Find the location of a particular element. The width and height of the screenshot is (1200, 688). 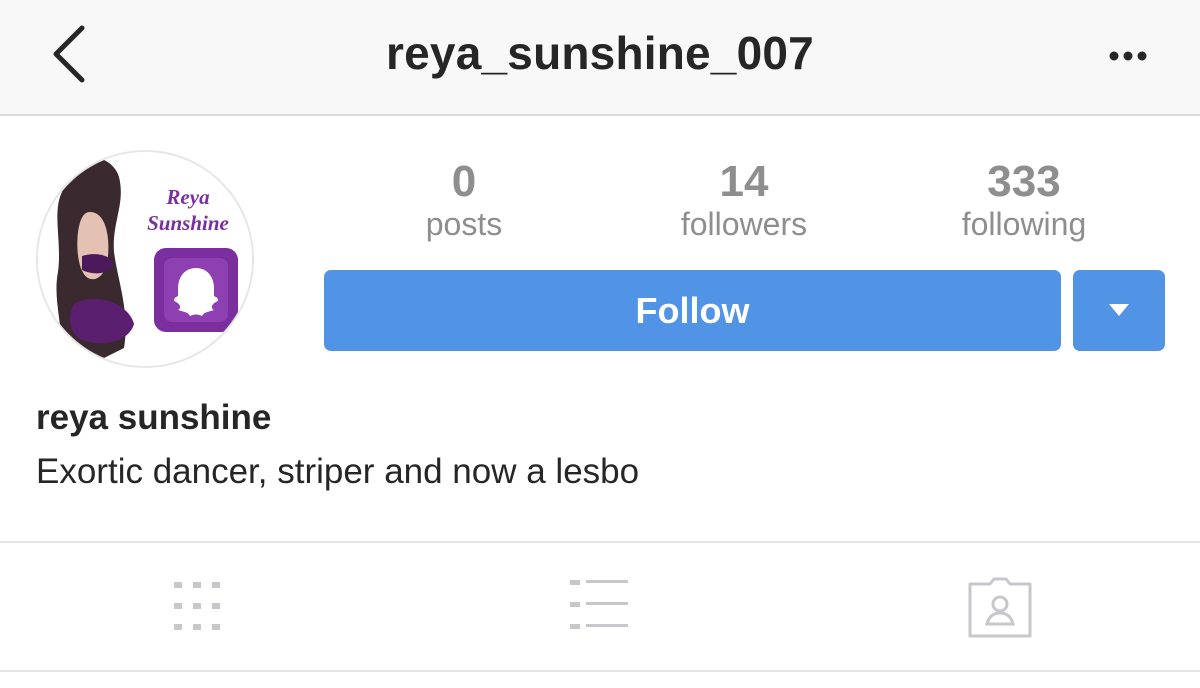

stat-followers: 14 followers is located at coordinates (744, 200).